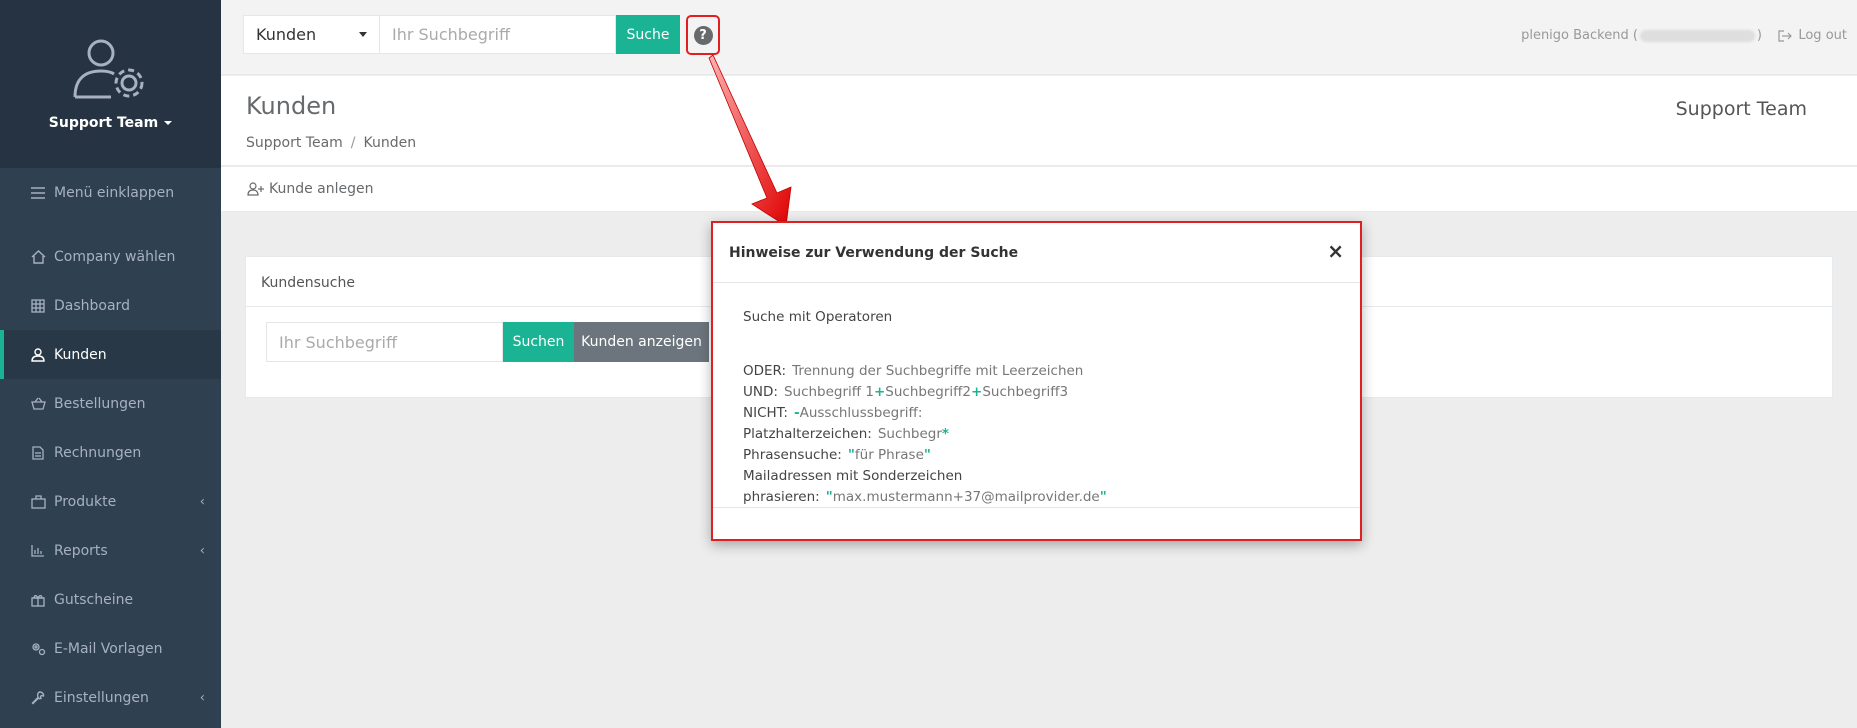 Image resolution: width=1857 pixels, height=728 pixels. What do you see at coordinates (1025, 392) in the screenshot?
I see `operator-value: Suchbegriff3` at bounding box center [1025, 392].